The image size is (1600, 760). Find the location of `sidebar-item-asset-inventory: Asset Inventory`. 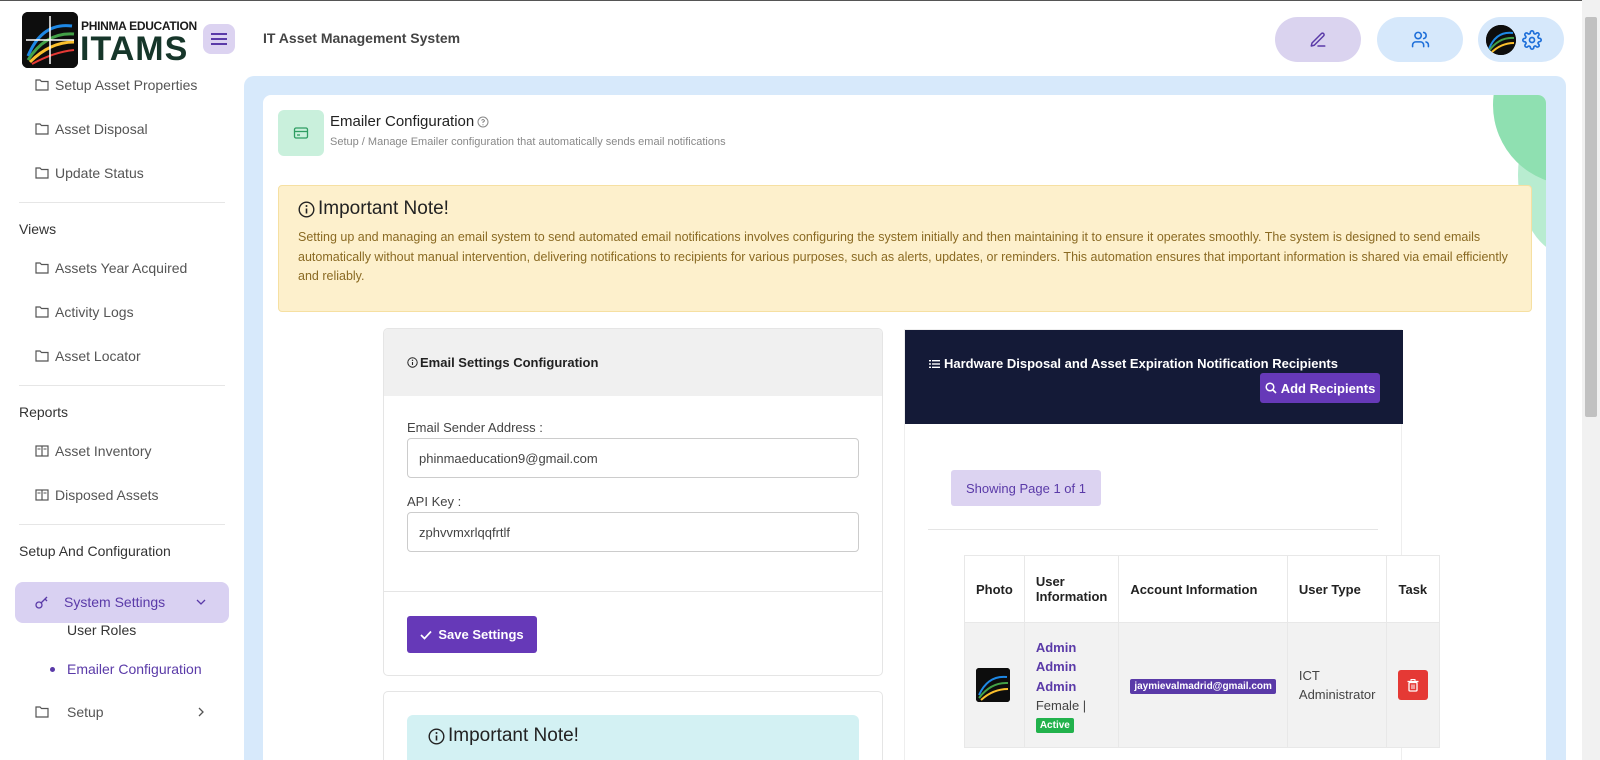

sidebar-item-asset-inventory: Asset Inventory is located at coordinates (93, 451).